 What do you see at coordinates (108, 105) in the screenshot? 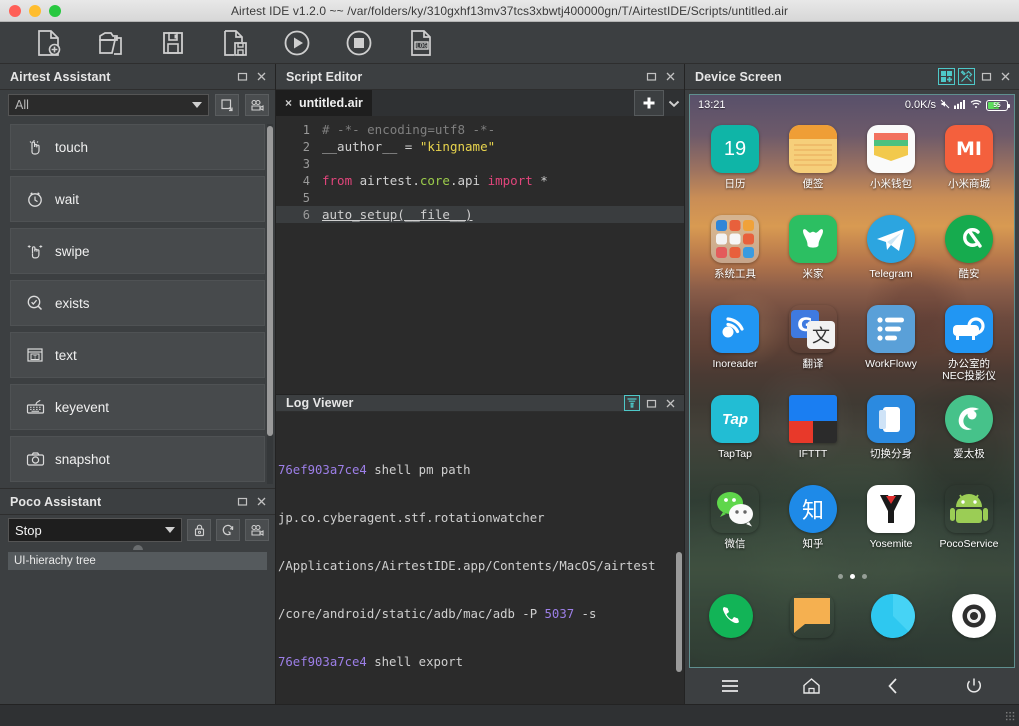
I see `airtest-filter-select: All` at bounding box center [108, 105].